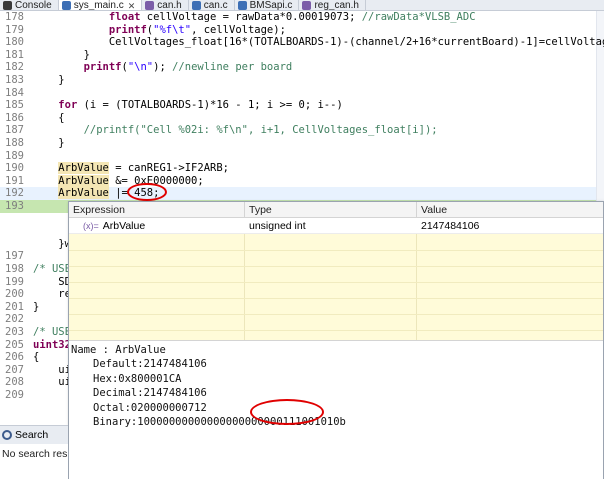 This screenshot has height=479, width=604. I want to click on line-number: 184, so click(14, 92).